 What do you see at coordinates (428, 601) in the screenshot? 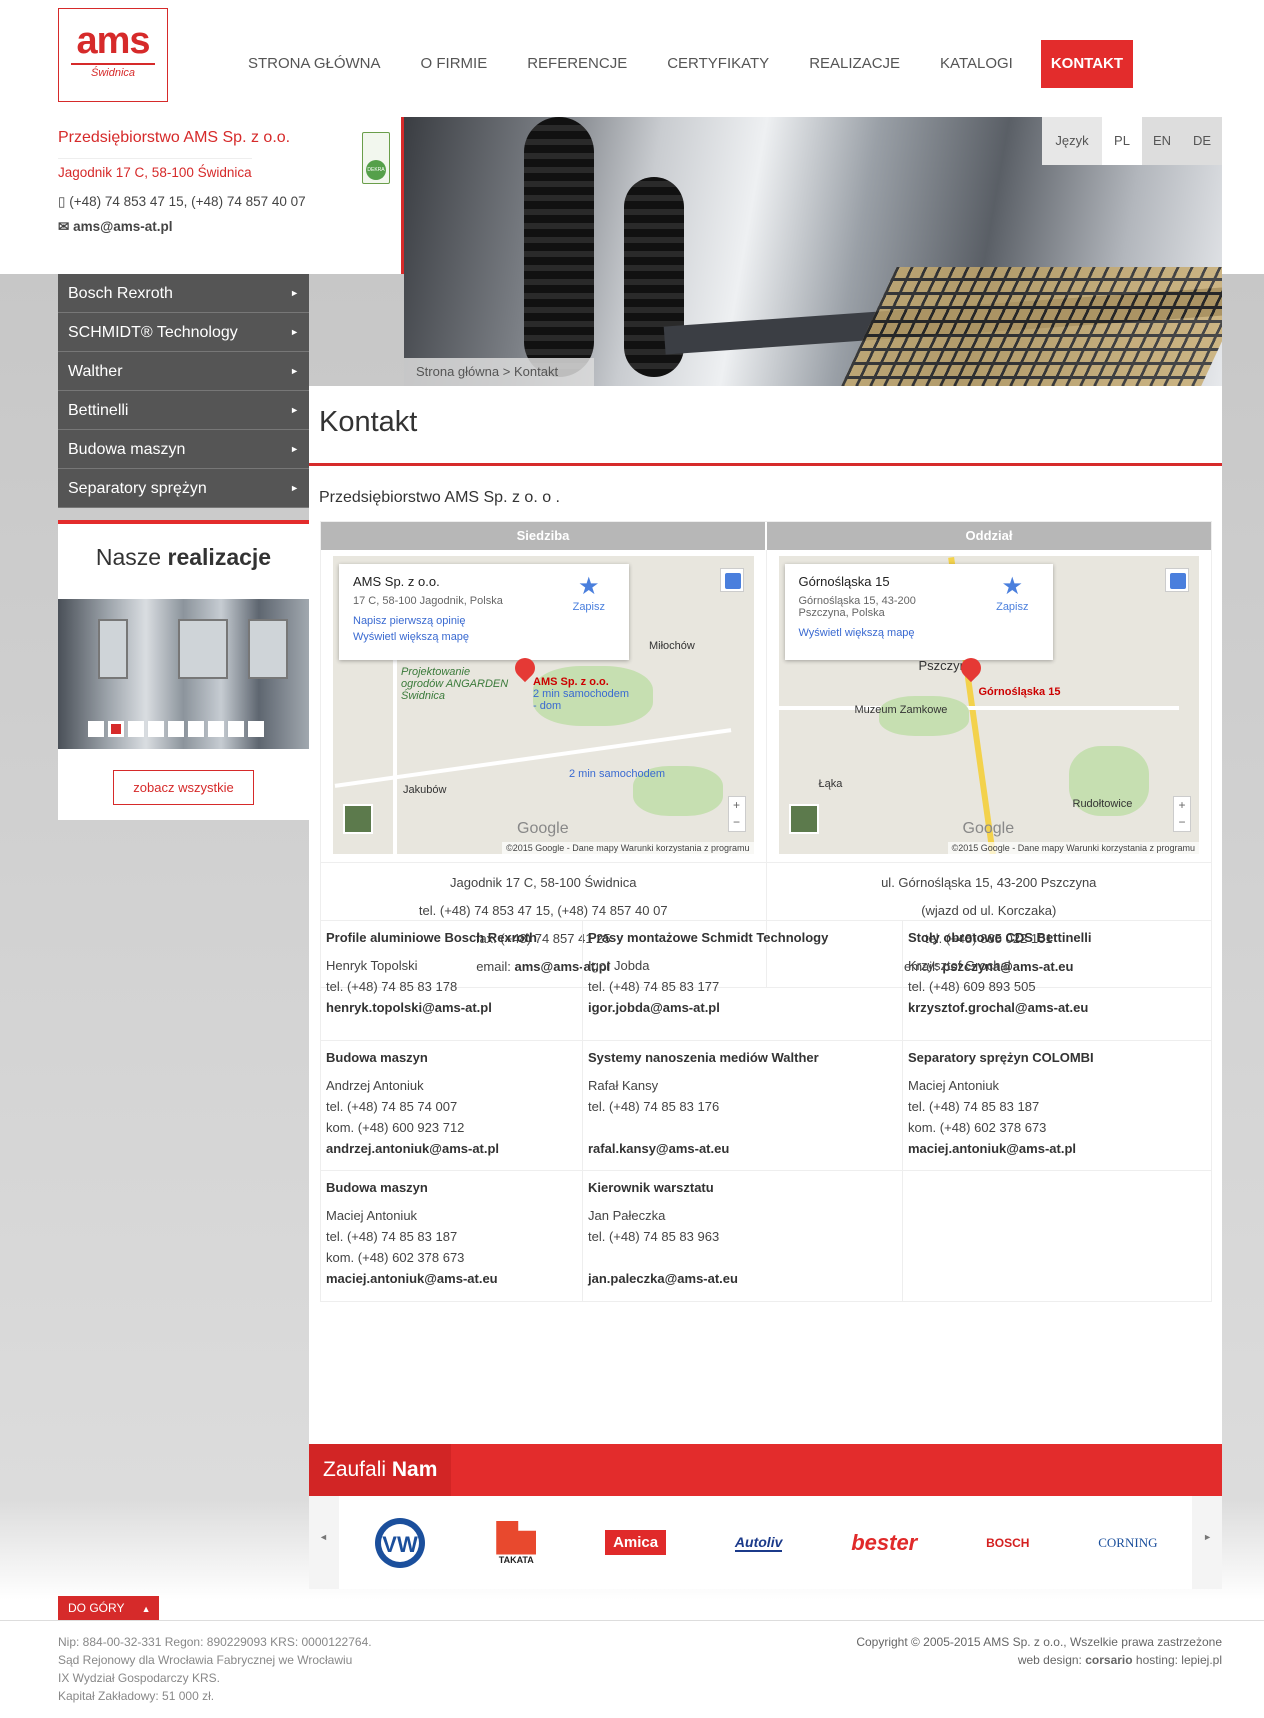
I see `map-place-address: 17 C, 58-100 Jagodnik, Polska` at bounding box center [428, 601].